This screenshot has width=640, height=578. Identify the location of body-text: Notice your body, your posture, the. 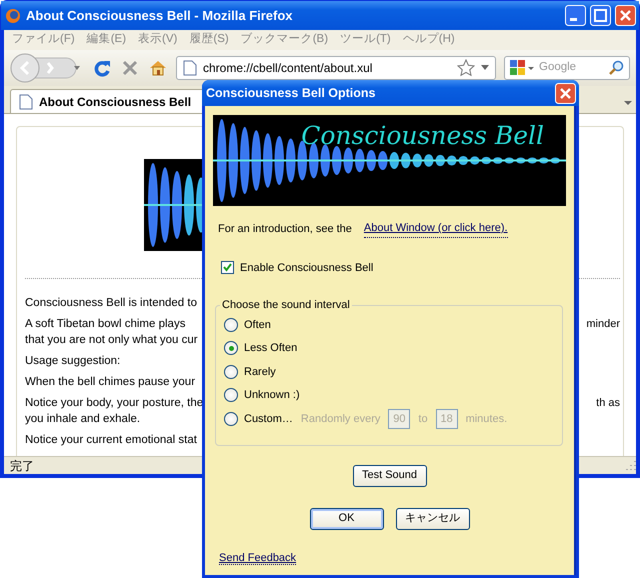
(114, 403).